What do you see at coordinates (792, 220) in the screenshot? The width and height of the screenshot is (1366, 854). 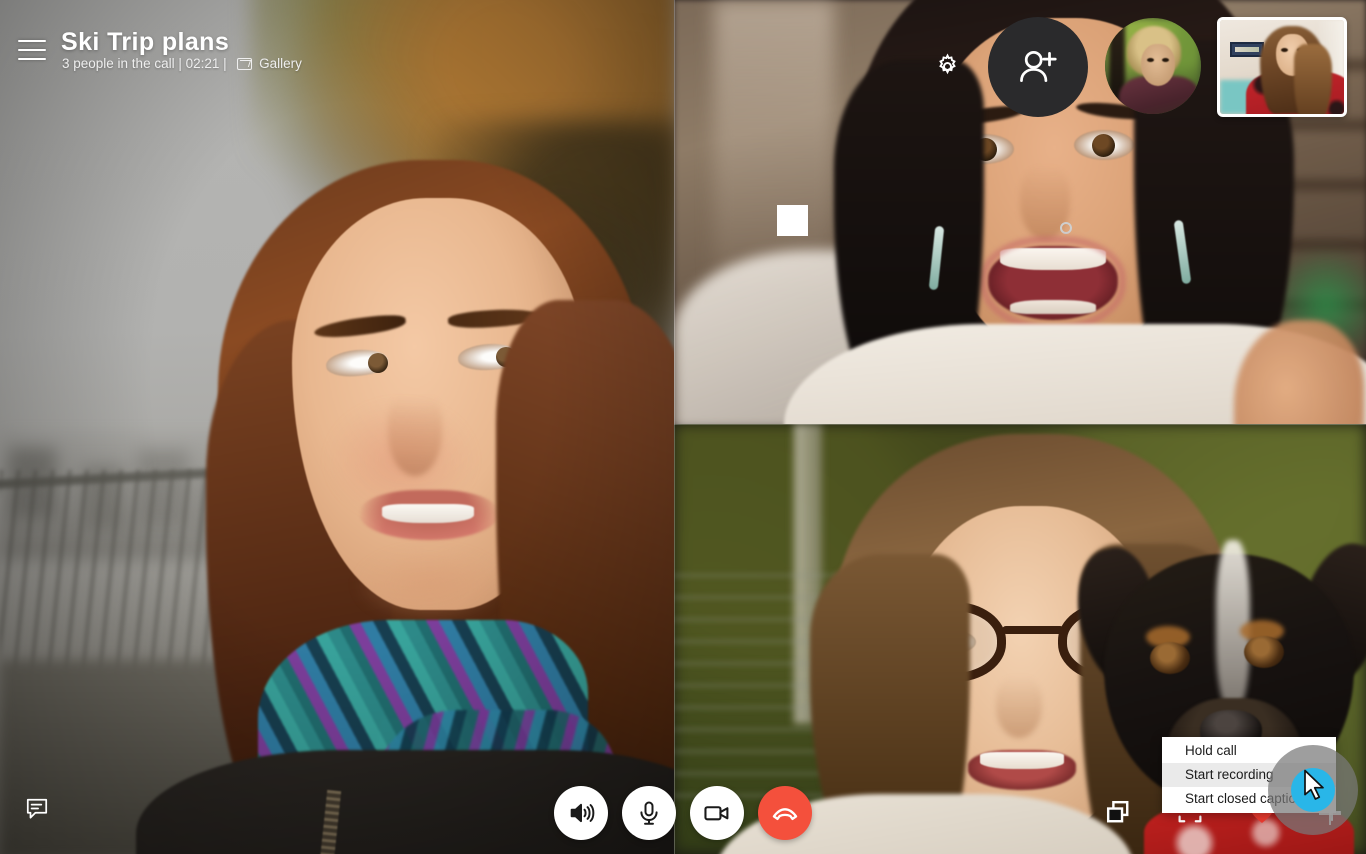 I see `white-square-overlay` at bounding box center [792, 220].